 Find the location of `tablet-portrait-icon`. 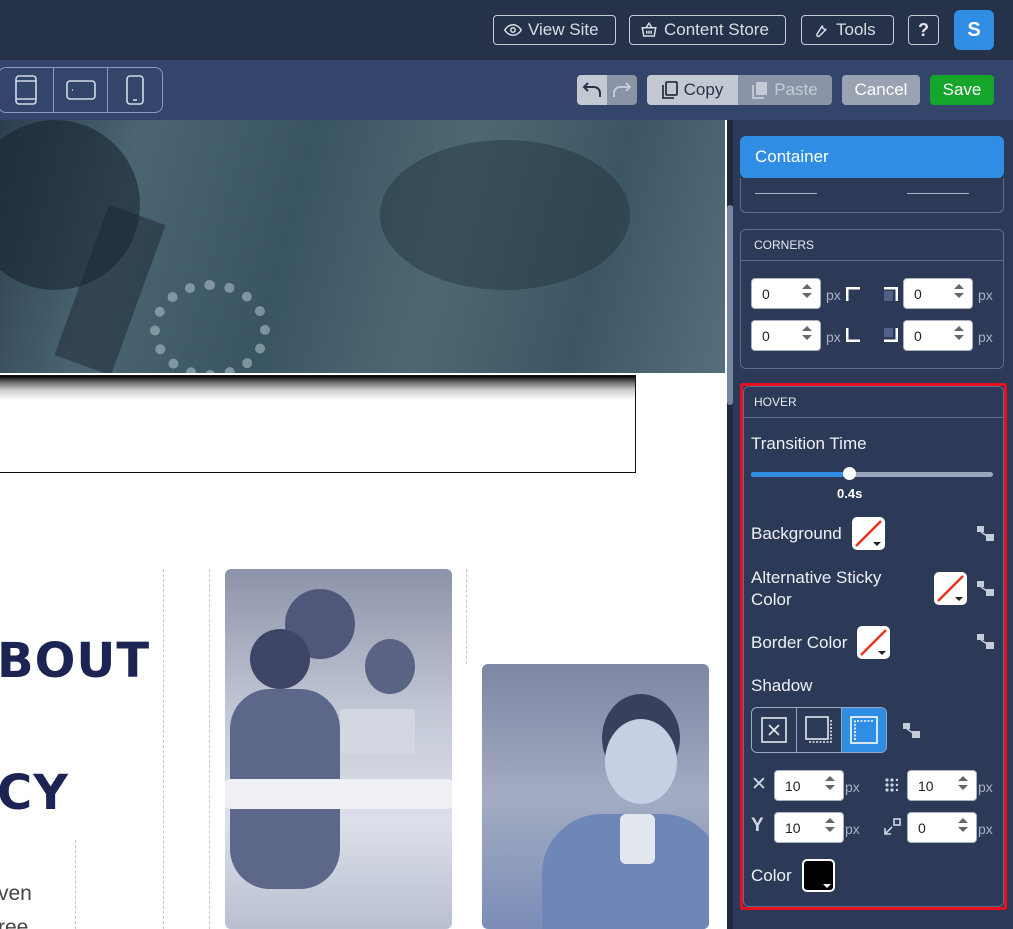

tablet-portrait-icon is located at coordinates (26, 90).